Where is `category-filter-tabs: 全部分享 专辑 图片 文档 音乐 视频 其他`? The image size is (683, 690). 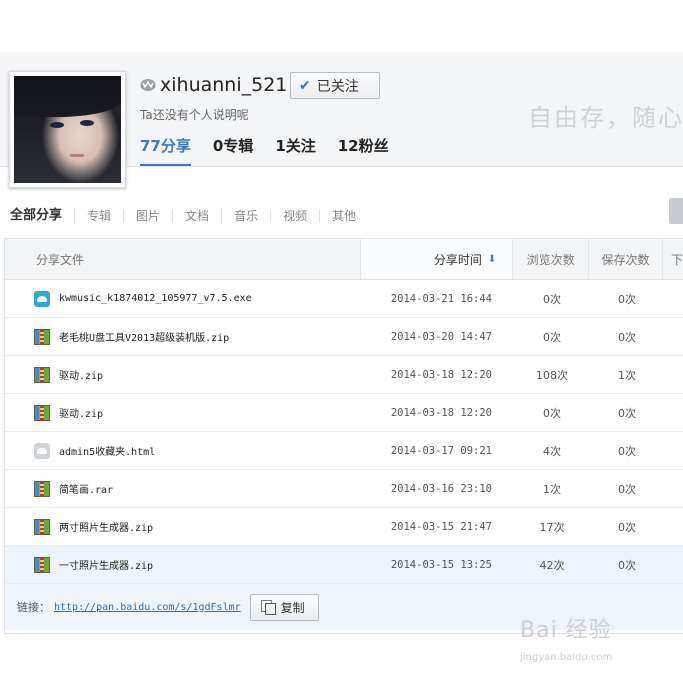 category-filter-tabs: 全部分享 专辑 图片 文档 音乐 视频 其他 is located at coordinates (189, 216).